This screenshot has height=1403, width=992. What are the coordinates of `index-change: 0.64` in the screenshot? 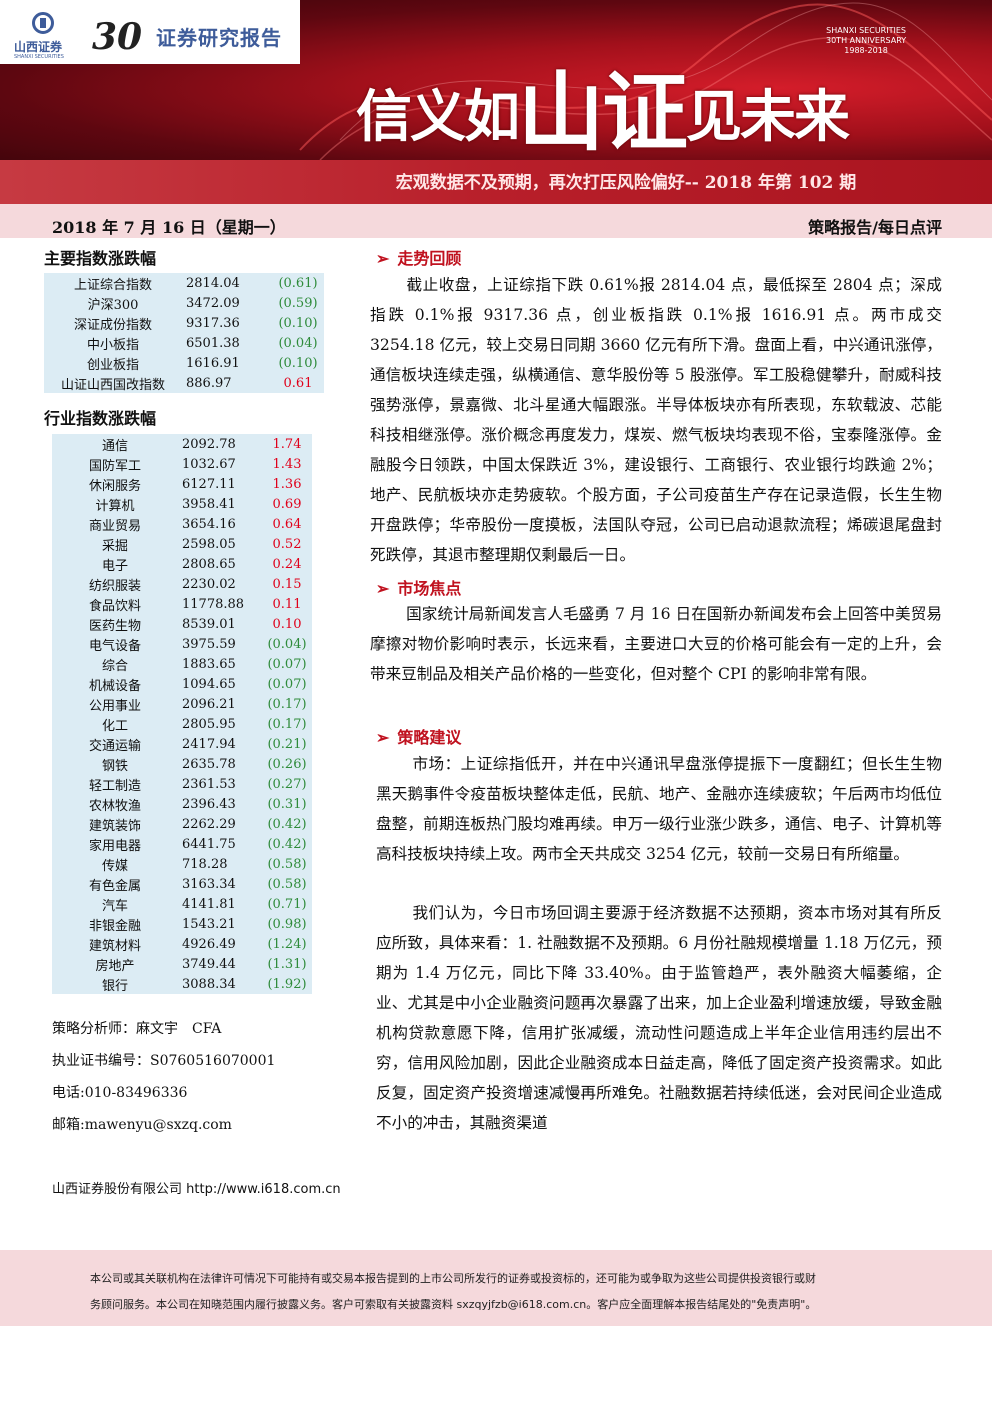 It's located at (287, 524).